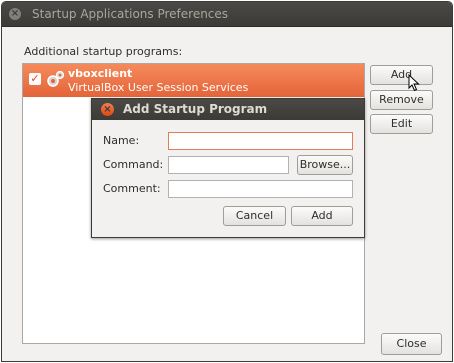 The width and height of the screenshot is (454, 363). What do you see at coordinates (401, 100) in the screenshot?
I see `remove-button: Remove` at bounding box center [401, 100].